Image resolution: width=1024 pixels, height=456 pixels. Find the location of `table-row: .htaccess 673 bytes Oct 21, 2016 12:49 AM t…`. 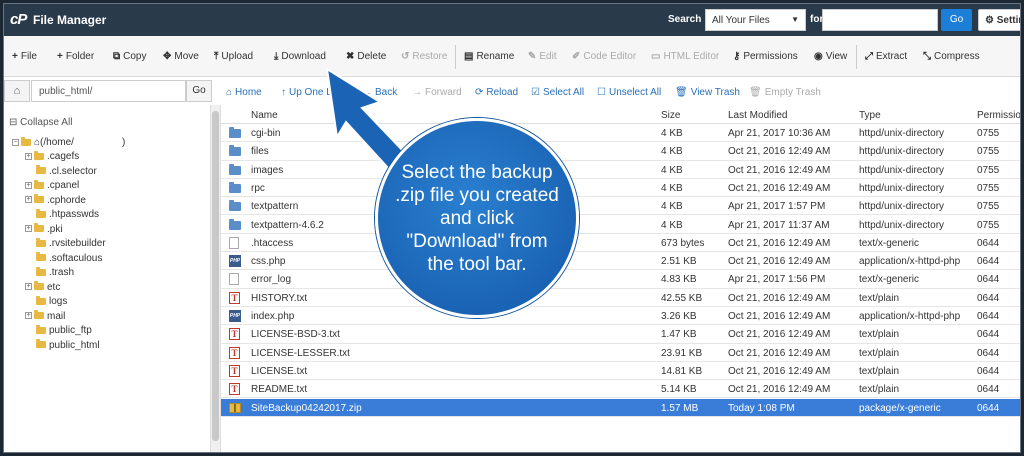

table-row: .htaccess 673 bytes Oct 21, 2016 12:49 AM t… is located at coordinates (620, 243).